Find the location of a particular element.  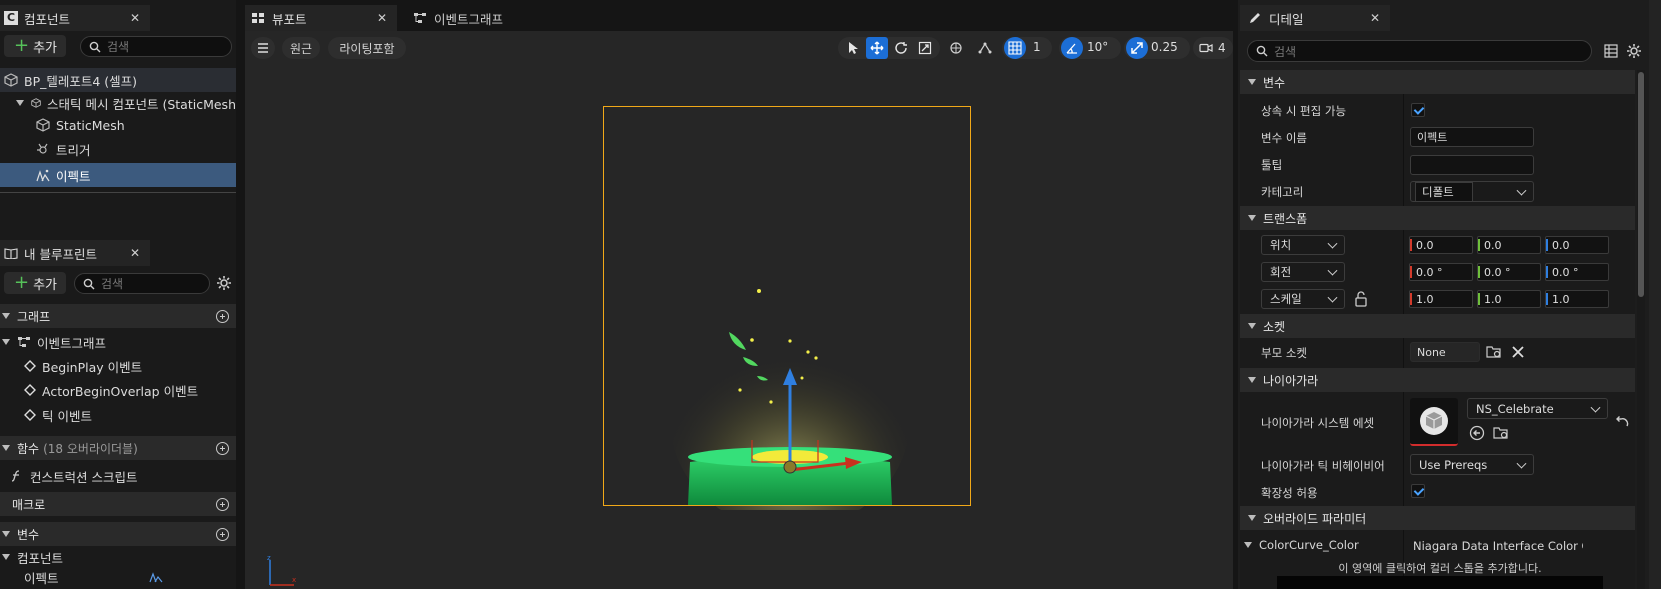

browse-asset-icon is located at coordinates (1501, 433).